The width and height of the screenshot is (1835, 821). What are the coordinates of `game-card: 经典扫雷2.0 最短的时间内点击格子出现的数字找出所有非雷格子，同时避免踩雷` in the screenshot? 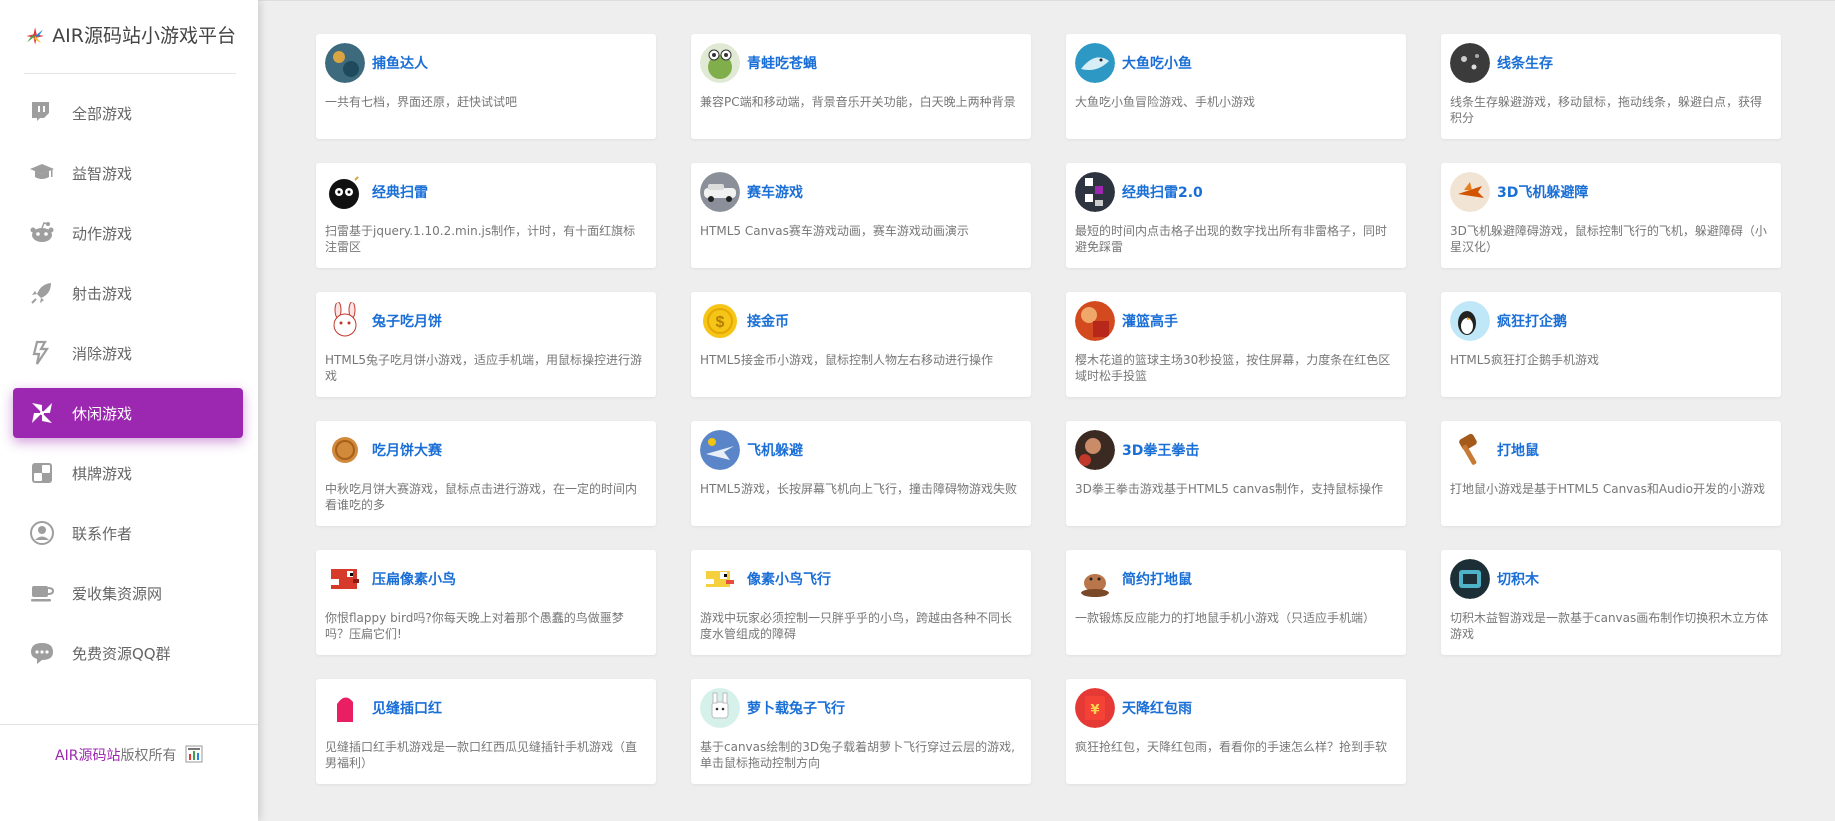 It's located at (1236, 215).